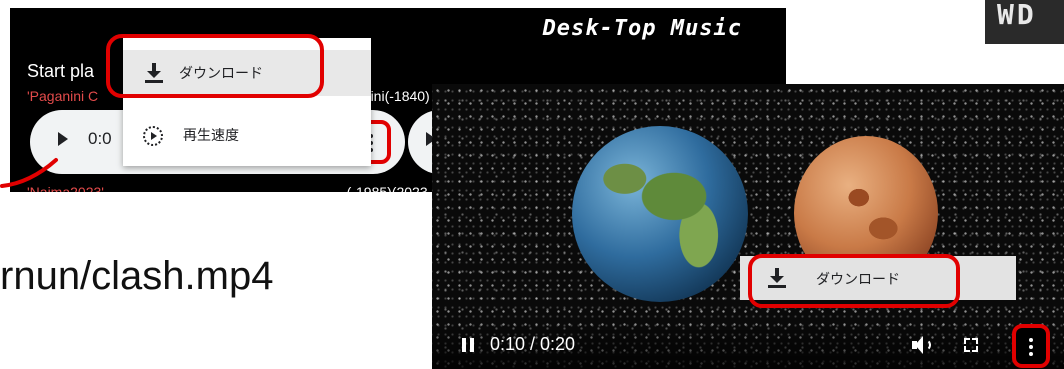 The image size is (1064, 369). Describe the element at coordinates (61, 71) in the screenshot. I see `start-text: Start pla` at that location.